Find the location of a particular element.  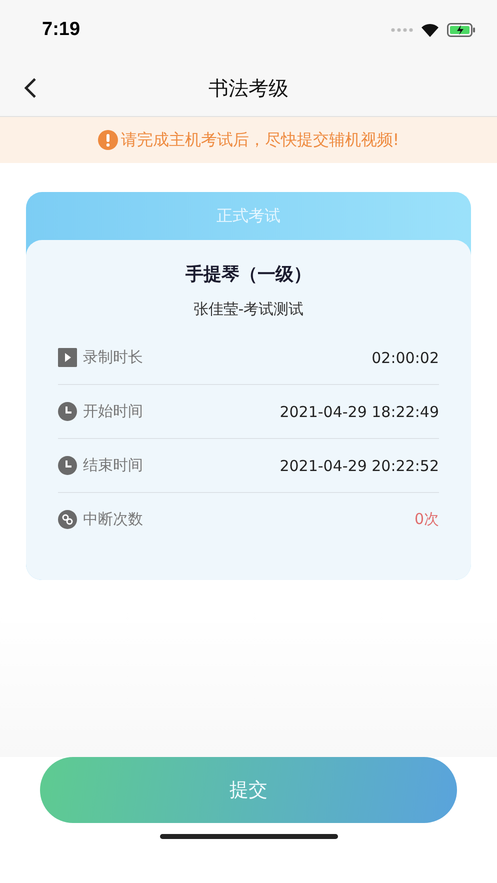

link-icon is located at coordinates (67, 519).